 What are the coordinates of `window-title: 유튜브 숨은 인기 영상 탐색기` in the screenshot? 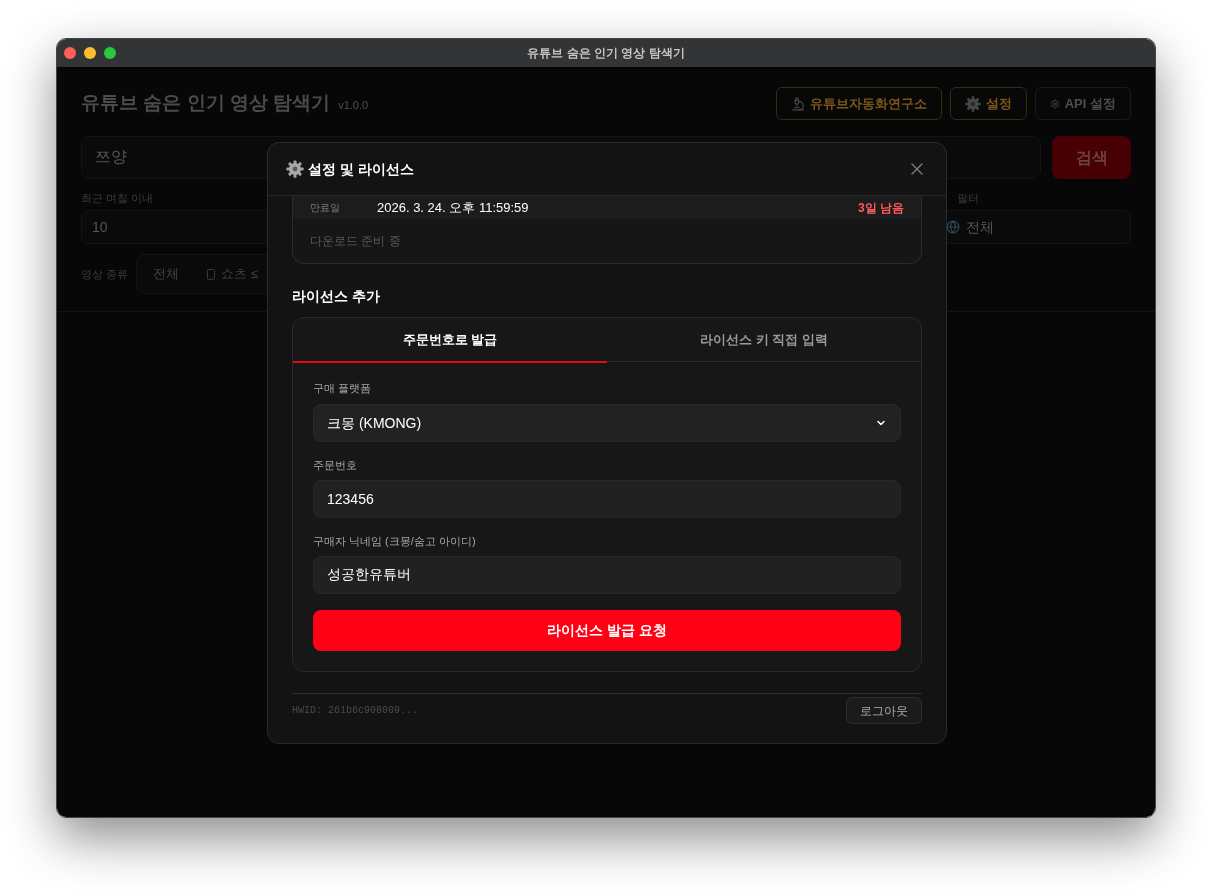 It's located at (606, 53).